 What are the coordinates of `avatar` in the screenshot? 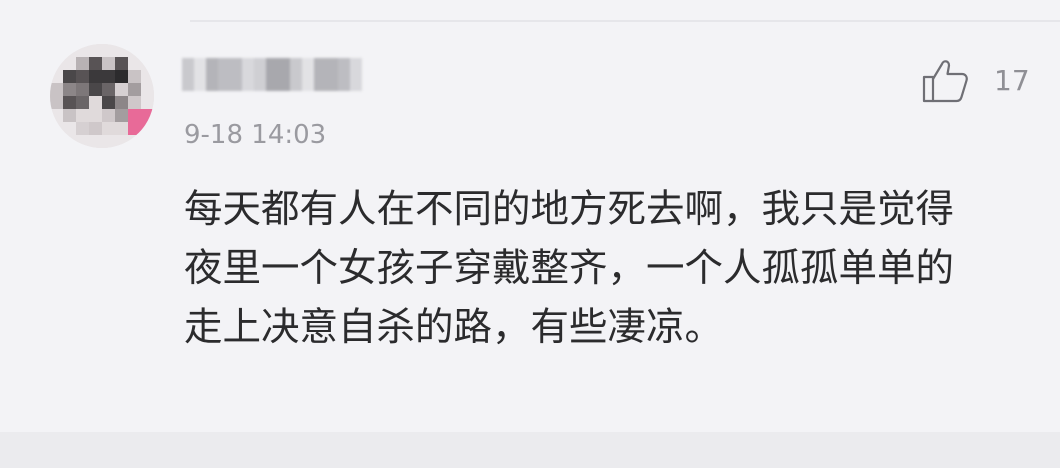 It's located at (102, 96).